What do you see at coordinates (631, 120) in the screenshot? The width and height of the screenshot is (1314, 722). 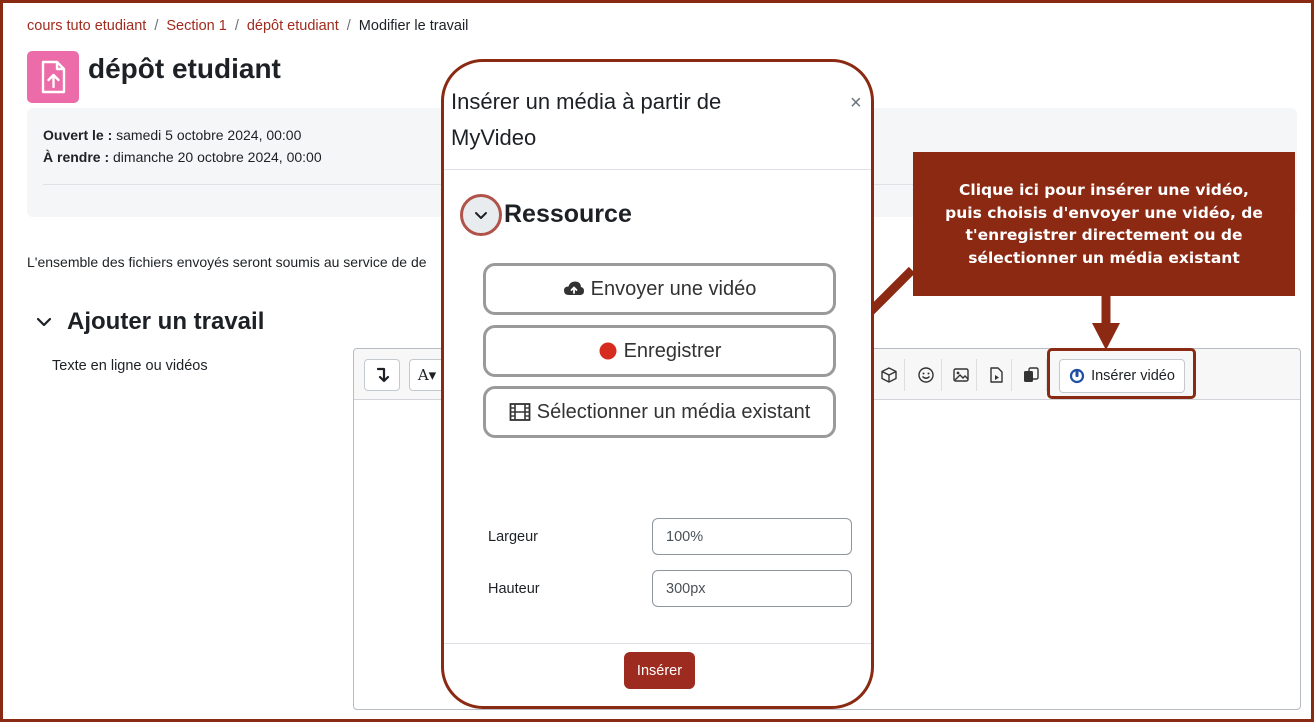 I see `modal-title: Insérer un média à partir de MyVideo` at bounding box center [631, 120].